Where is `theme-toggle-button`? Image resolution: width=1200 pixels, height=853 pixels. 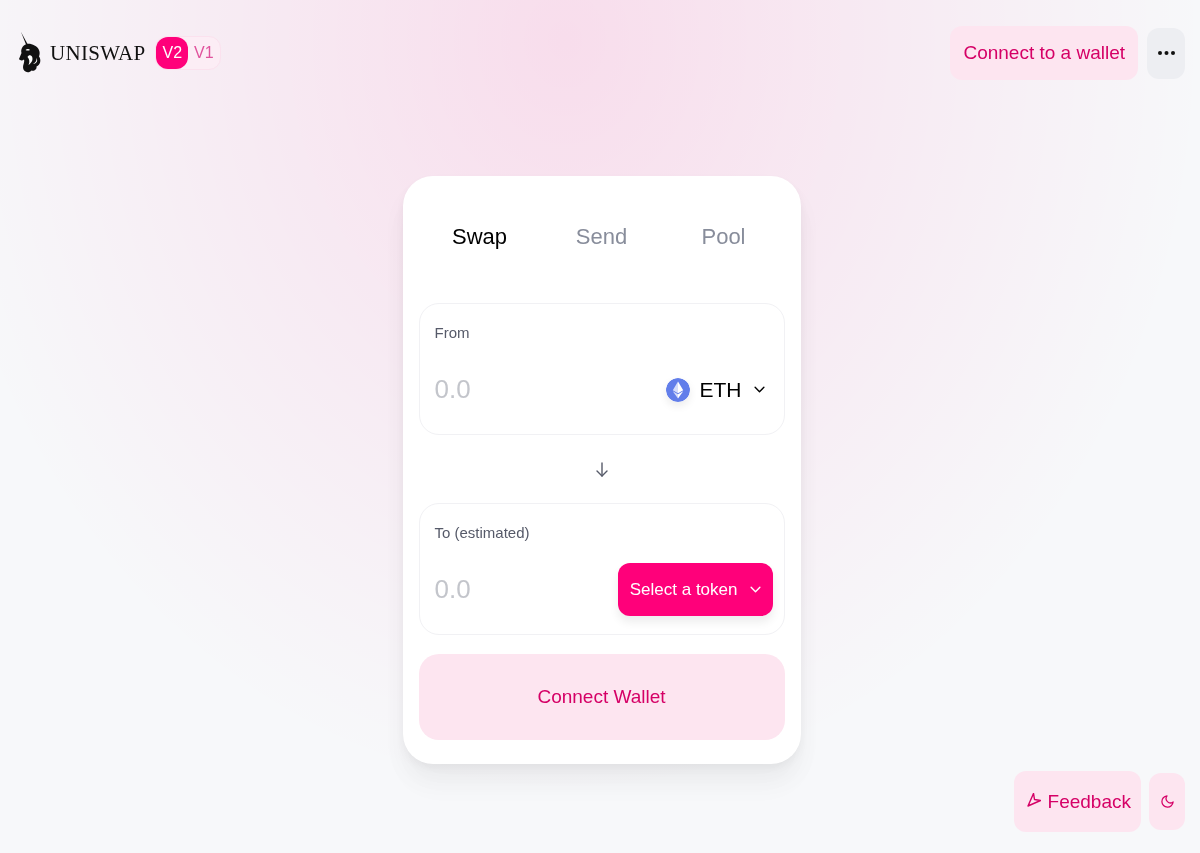 theme-toggle-button is located at coordinates (1167, 801).